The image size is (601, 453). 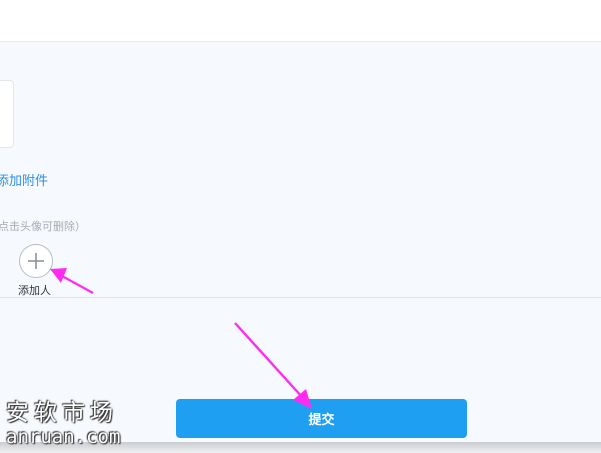 I want to click on watermark-cn: 安软市场, so click(x=62, y=413).